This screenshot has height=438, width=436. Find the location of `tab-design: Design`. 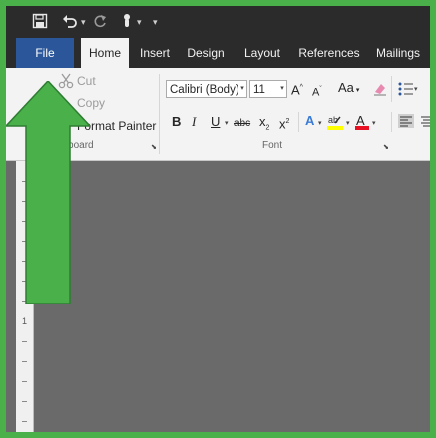

tab-design: Design is located at coordinates (206, 53).